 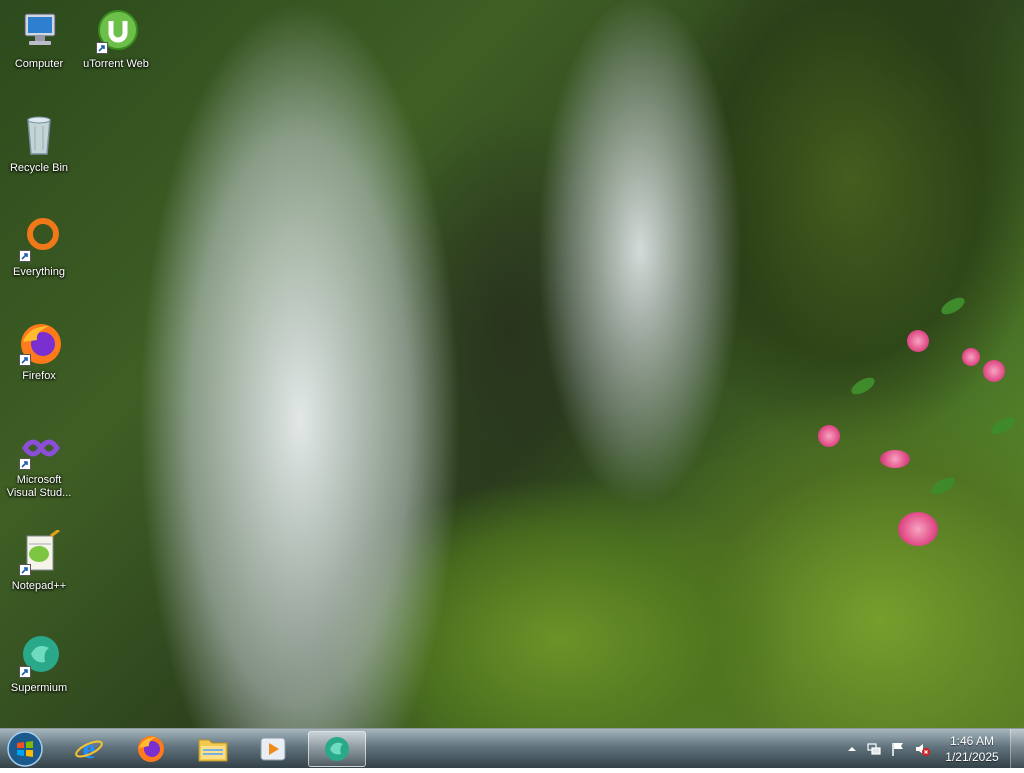 I want to click on utorrent-web-icon, so click(x=116, y=32).